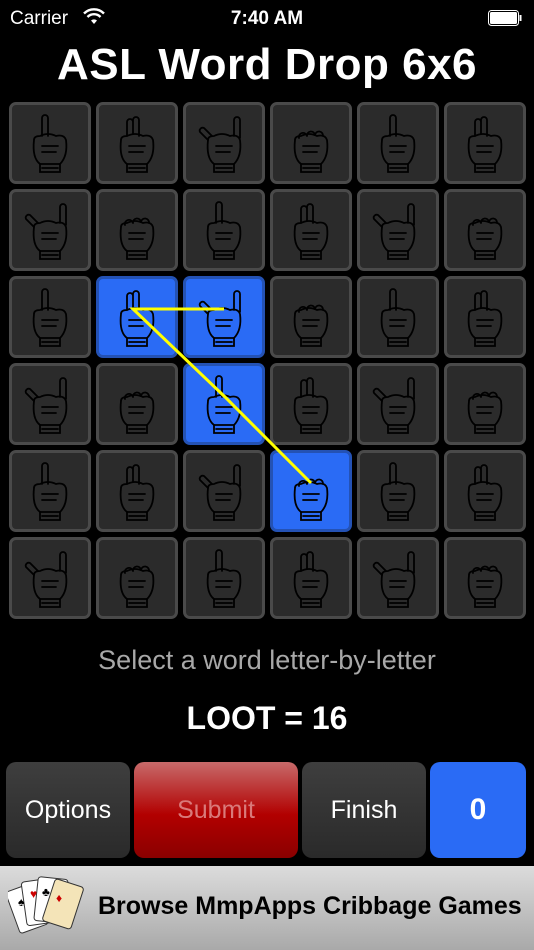  What do you see at coordinates (478, 810) in the screenshot?
I see `score-display: 0` at bounding box center [478, 810].